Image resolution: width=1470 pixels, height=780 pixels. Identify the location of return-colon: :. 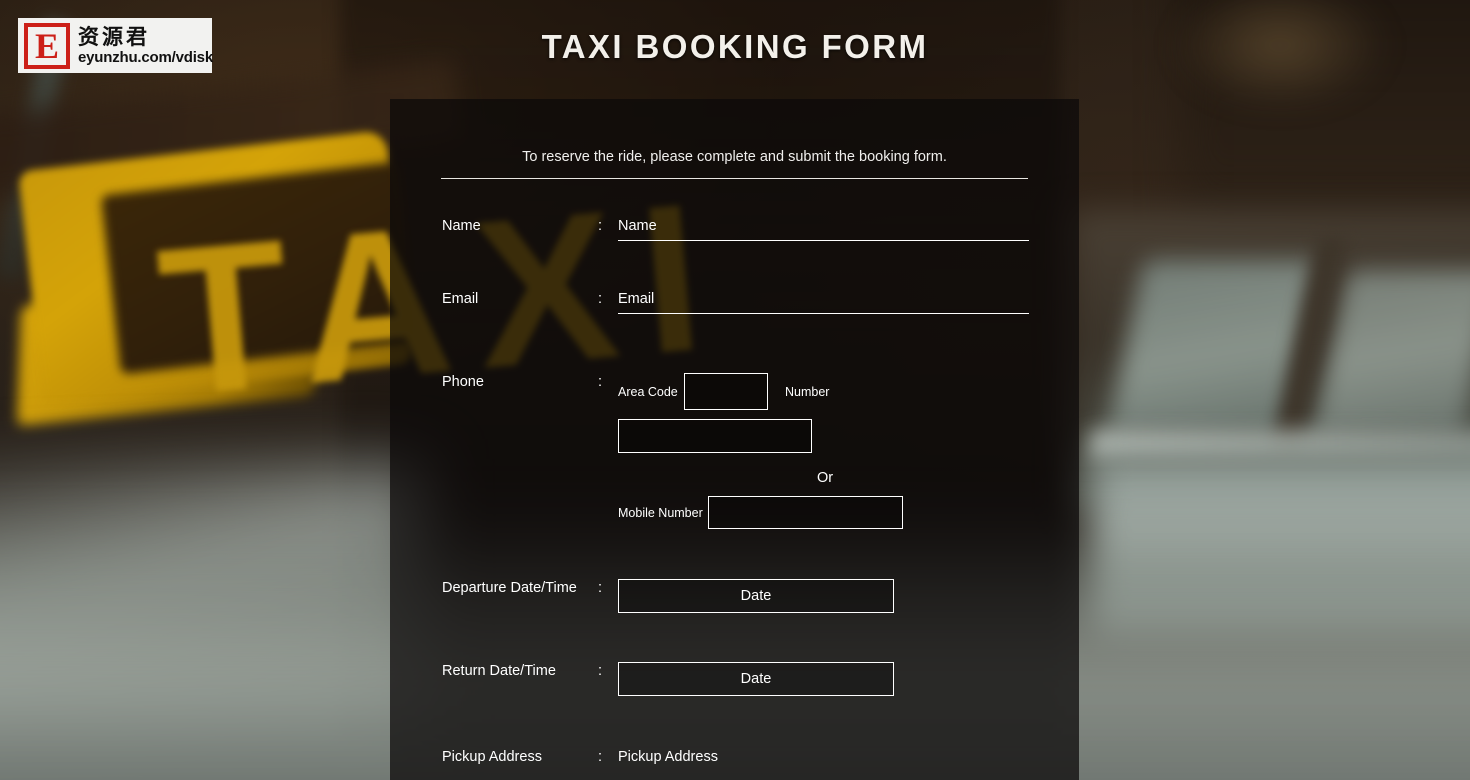
(600, 671).